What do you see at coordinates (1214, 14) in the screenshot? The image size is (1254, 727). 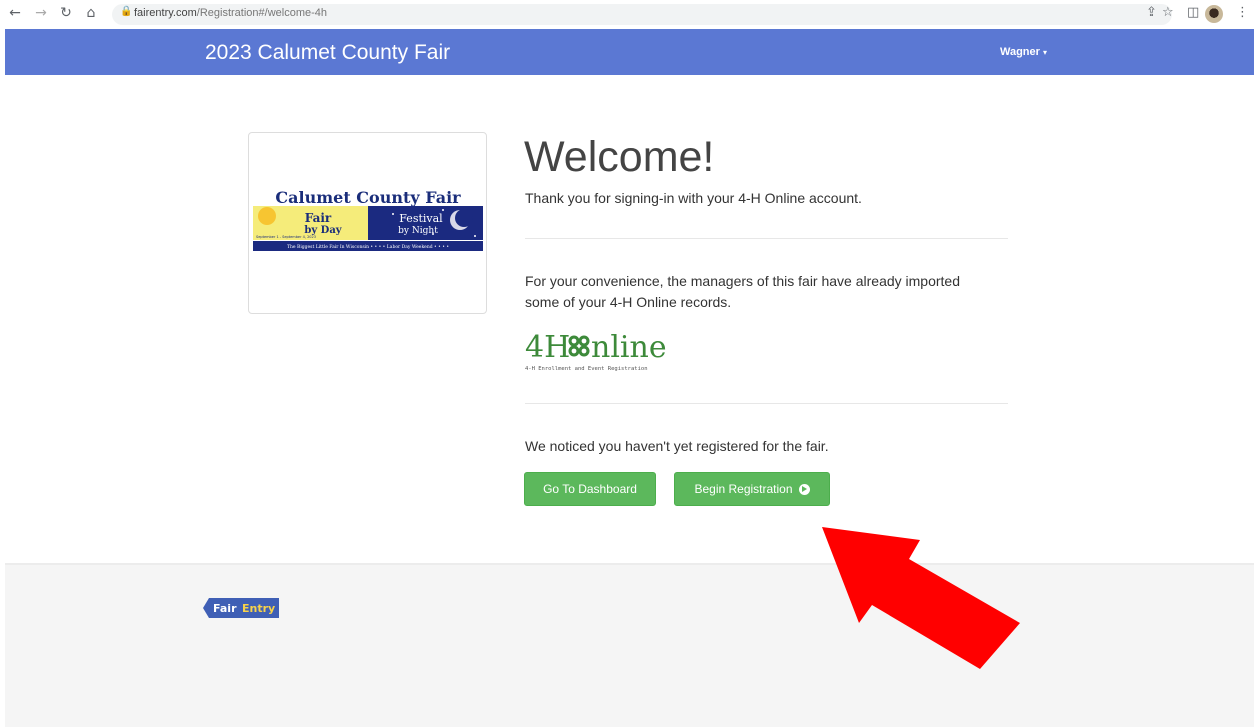 I see `profile-avatar` at bounding box center [1214, 14].